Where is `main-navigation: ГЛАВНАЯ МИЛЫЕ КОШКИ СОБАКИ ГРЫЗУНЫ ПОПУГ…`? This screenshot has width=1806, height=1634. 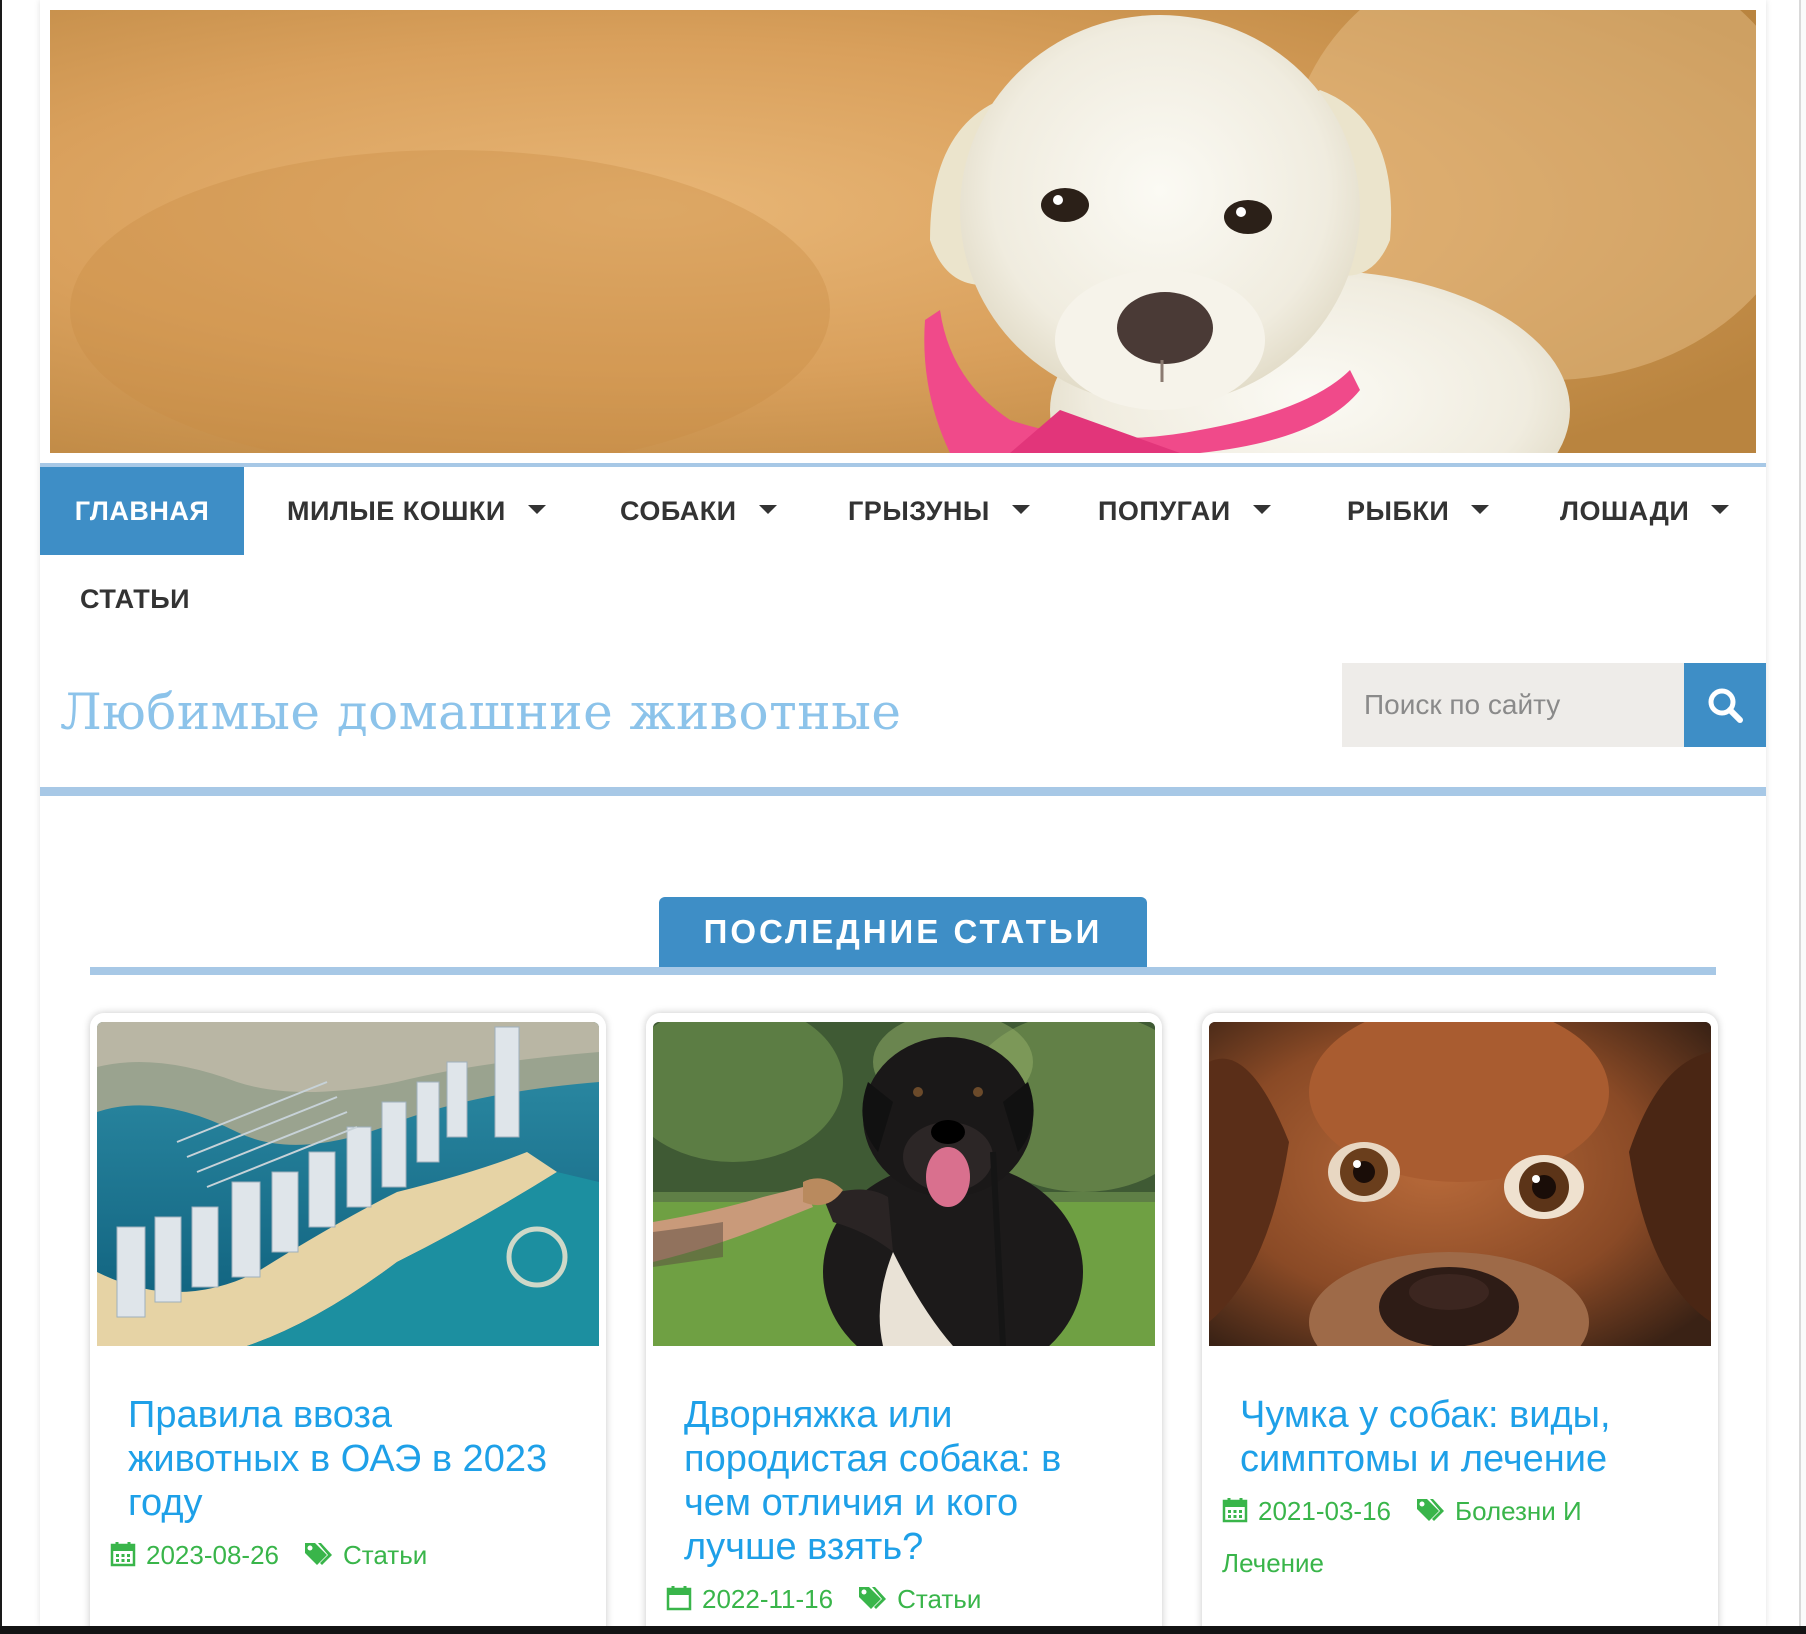
main-navigation: ГЛАВНАЯ МИЛЫЕ КОШКИ СОБАКИ ГРЫЗУНЫ ПОПУГ… is located at coordinates (903, 554).